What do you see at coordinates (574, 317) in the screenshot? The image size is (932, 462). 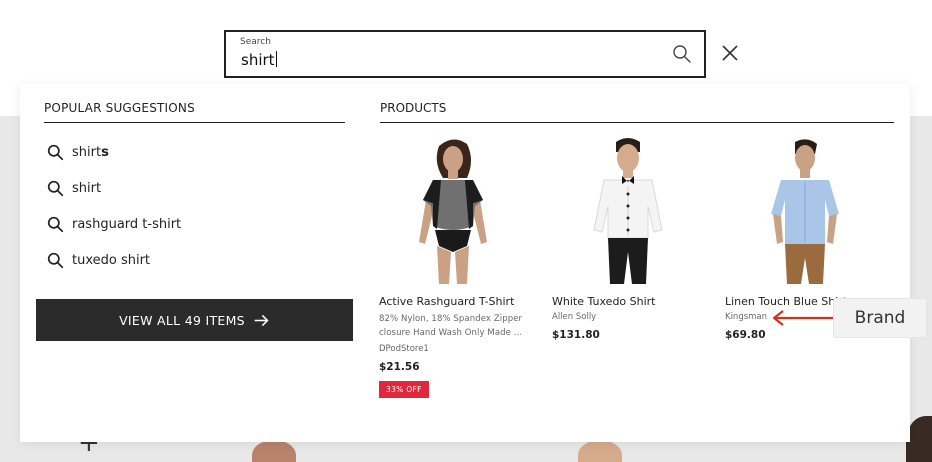 I see `product-brand: Allen Solly` at bounding box center [574, 317].